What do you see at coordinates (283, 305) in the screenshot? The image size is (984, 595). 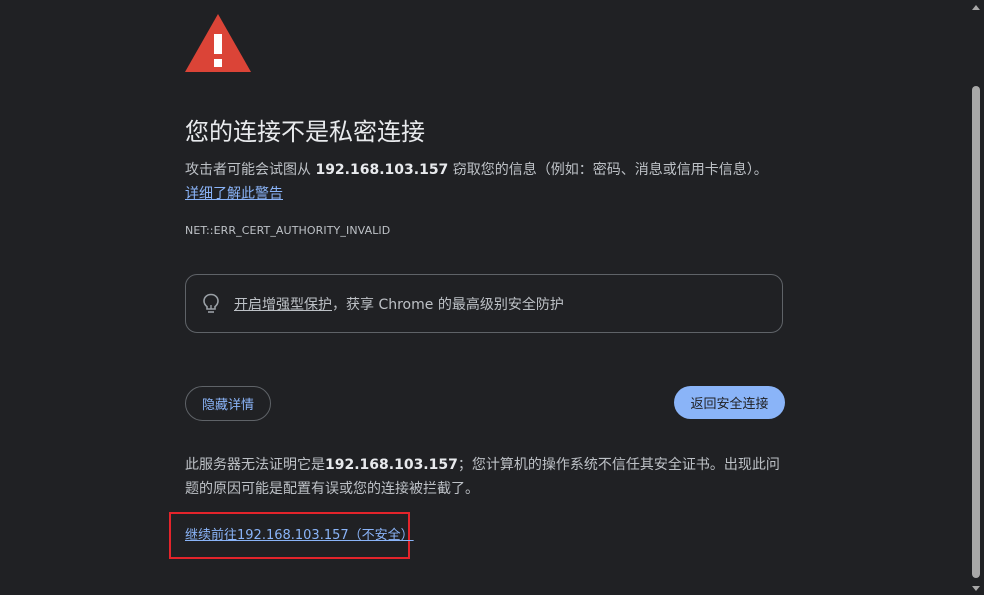 I see `enhanced-protection-link: 开启增强型保护` at bounding box center [283, 305].